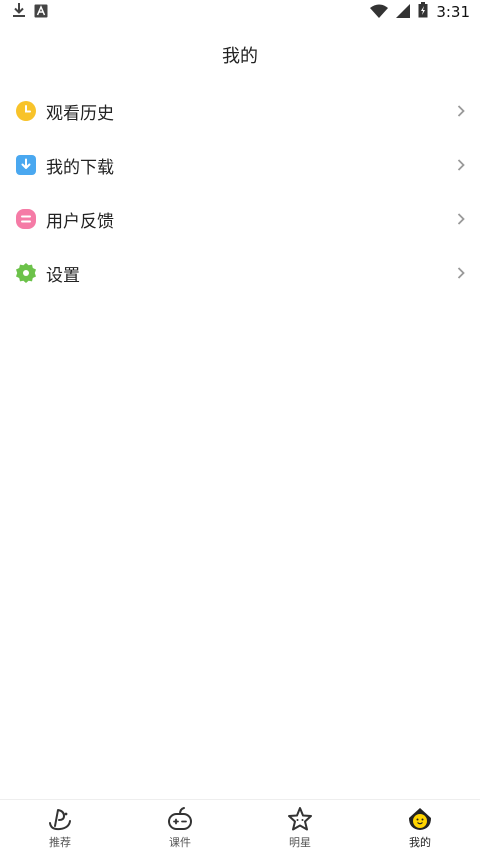 The image size is (480, 855). What do you see at coordinates (180, 842) in the screenshot?
I see `nav-label: 课件` at bounding box center [180, 842].